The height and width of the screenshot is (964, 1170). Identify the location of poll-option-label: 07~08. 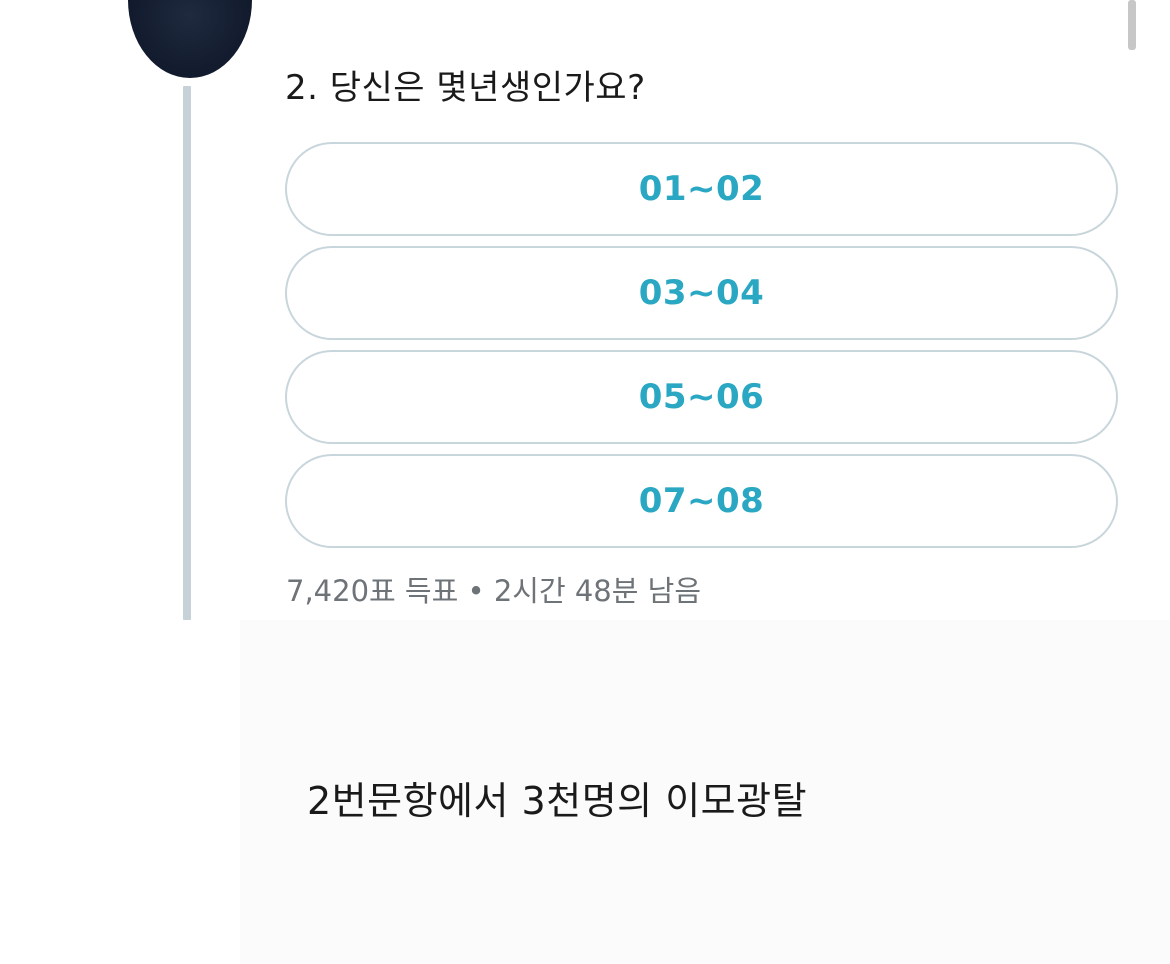
(701, 501).